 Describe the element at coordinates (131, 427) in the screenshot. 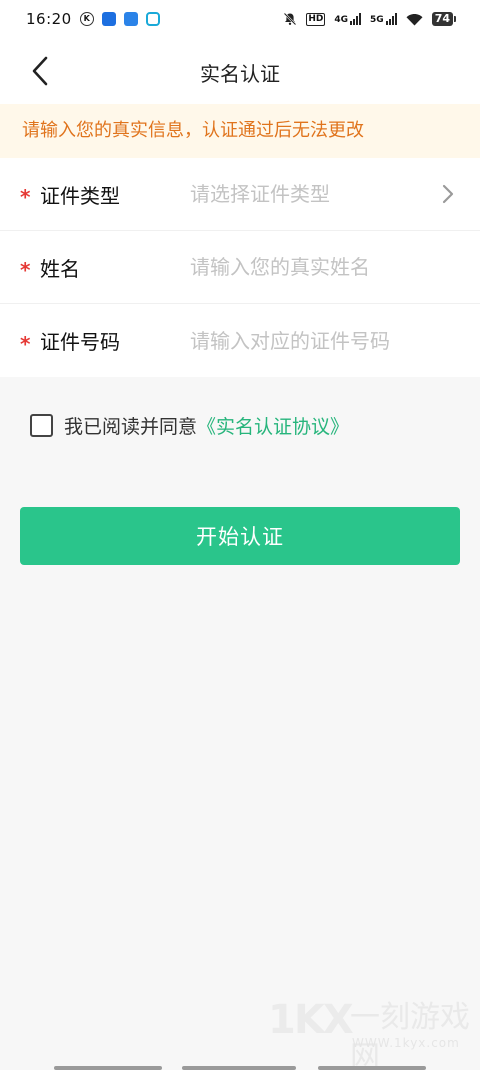

I see `agreement-text: 我已阅读并同意` at that location.